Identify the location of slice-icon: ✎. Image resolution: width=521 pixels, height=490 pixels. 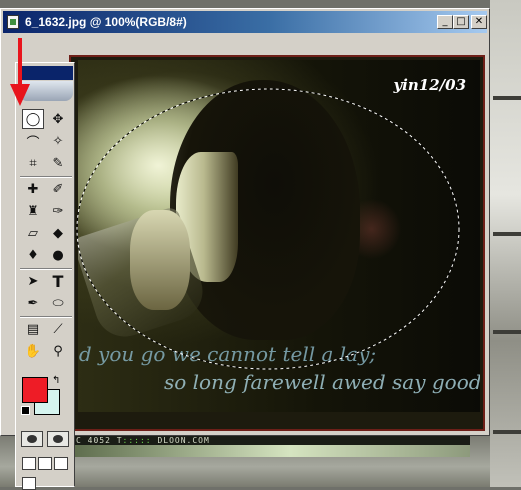
(58, 163).